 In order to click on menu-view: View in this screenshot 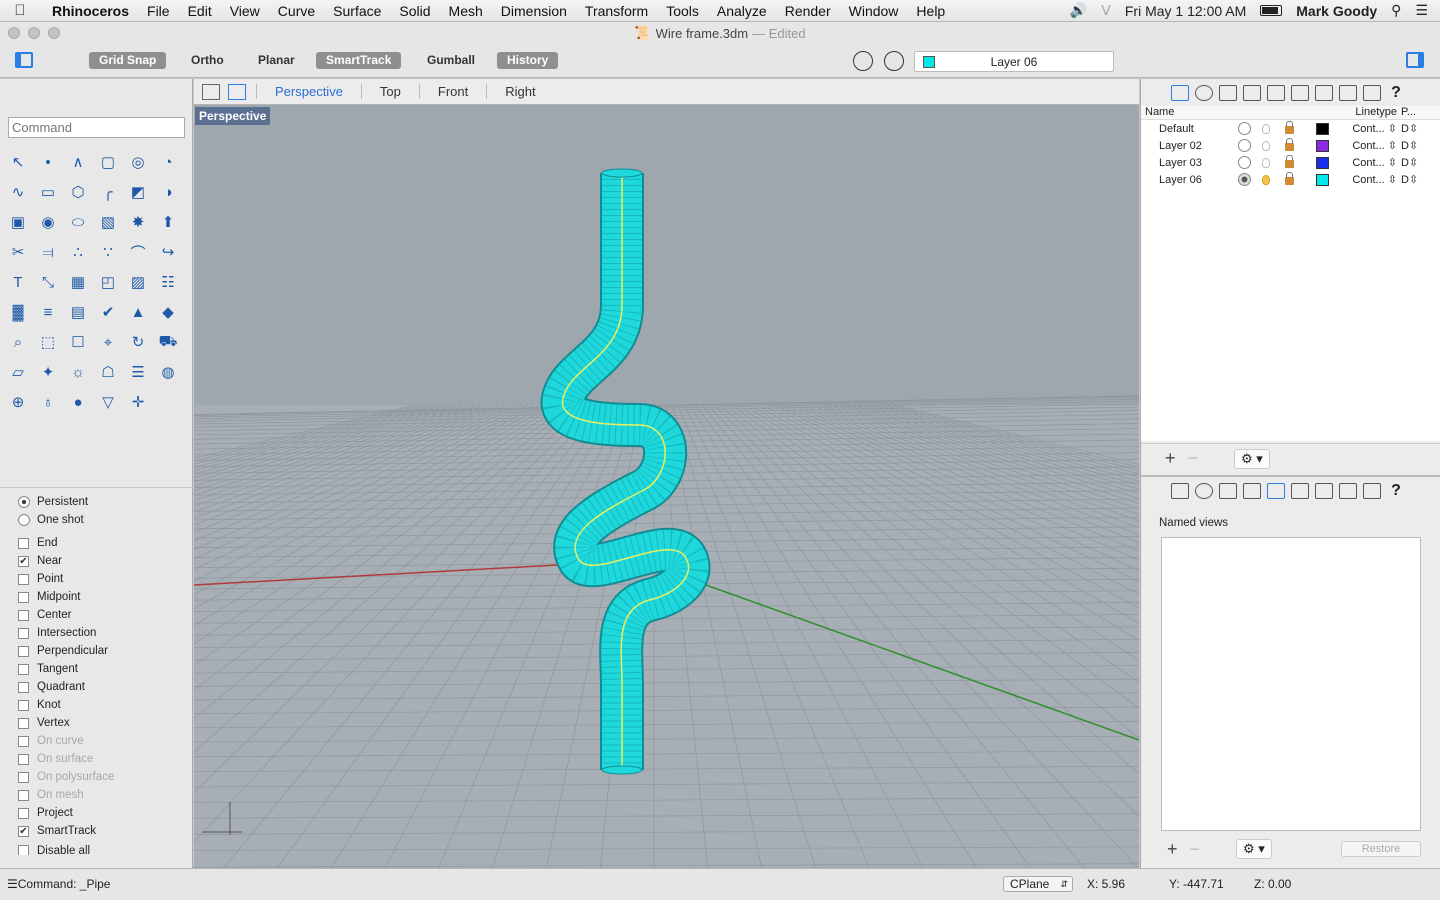, I will do `click(245, 11)`.